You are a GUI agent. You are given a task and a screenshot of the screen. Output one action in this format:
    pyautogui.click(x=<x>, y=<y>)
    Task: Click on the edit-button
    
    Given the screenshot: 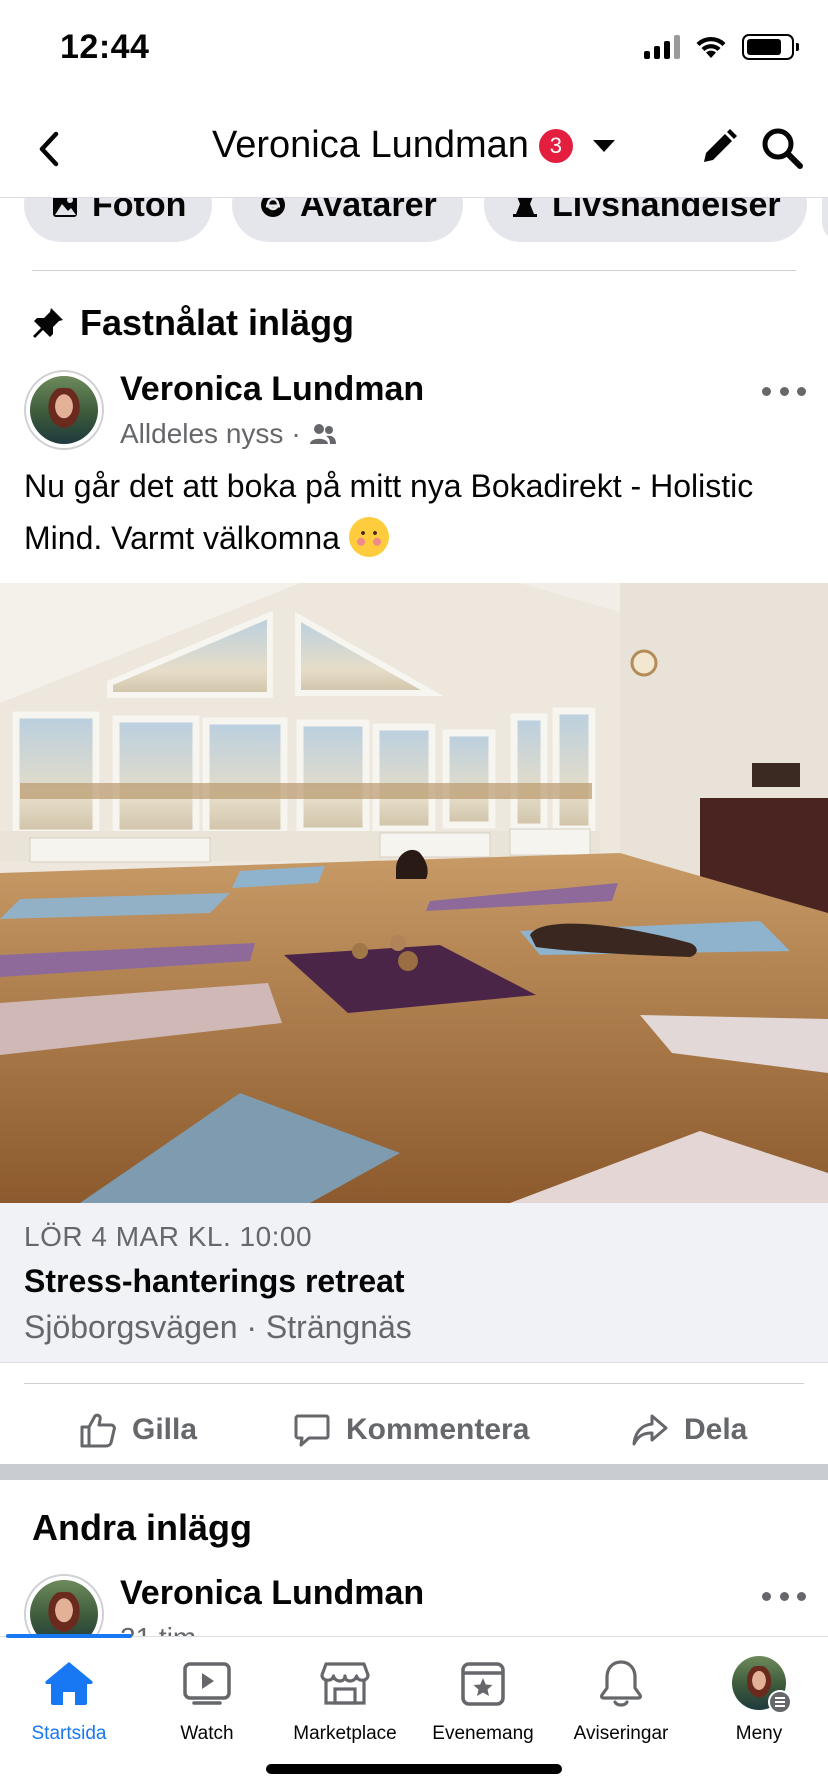 What is the action you would take?
    pyautogui.click(x=718, y=148)
    